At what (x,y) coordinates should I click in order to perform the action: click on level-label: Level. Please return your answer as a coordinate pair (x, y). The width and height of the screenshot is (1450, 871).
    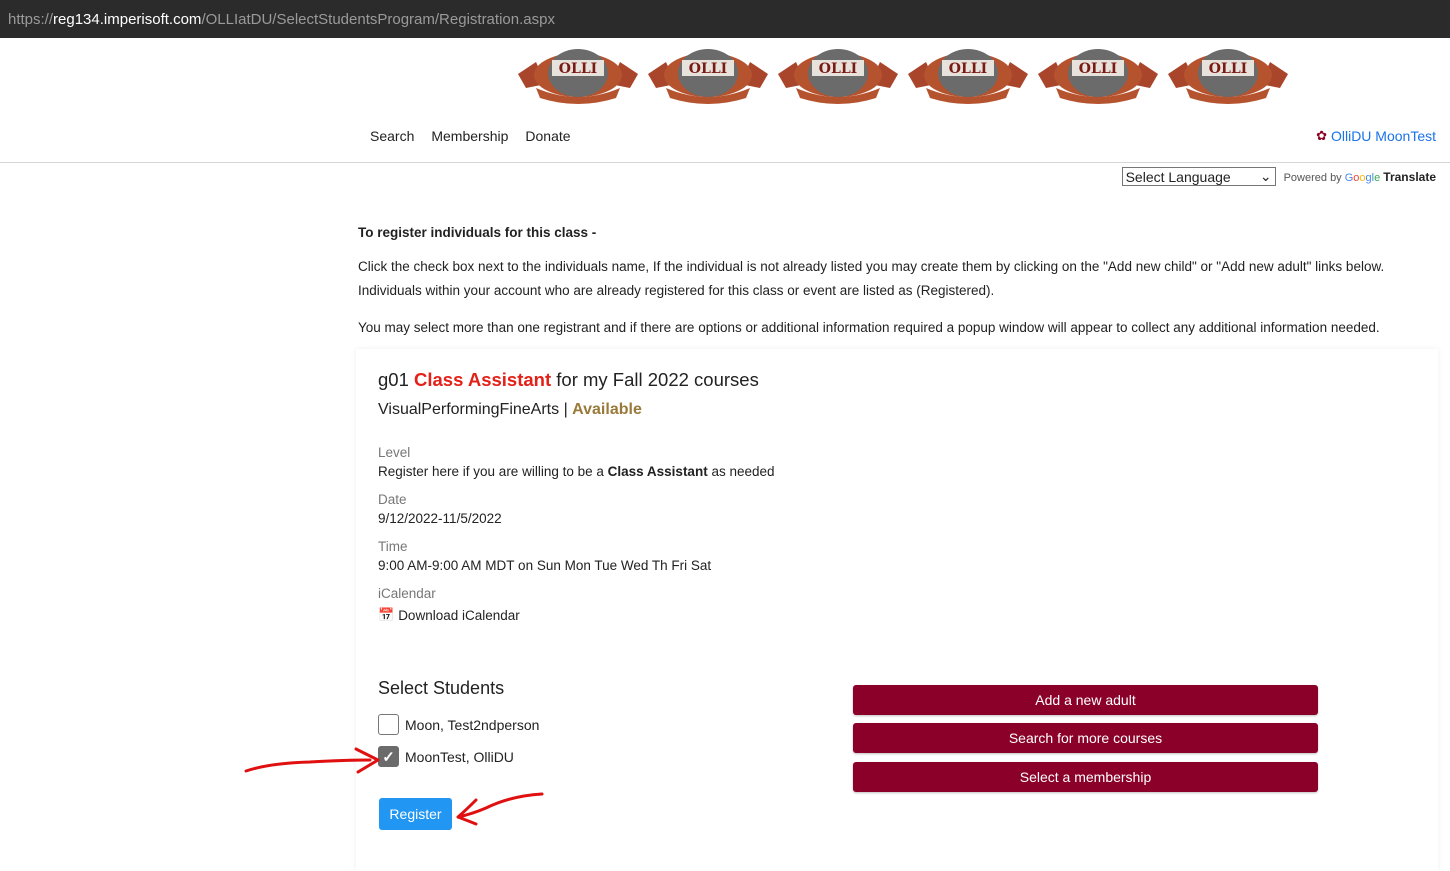
    Looking at the image, I should click on (394, 452).